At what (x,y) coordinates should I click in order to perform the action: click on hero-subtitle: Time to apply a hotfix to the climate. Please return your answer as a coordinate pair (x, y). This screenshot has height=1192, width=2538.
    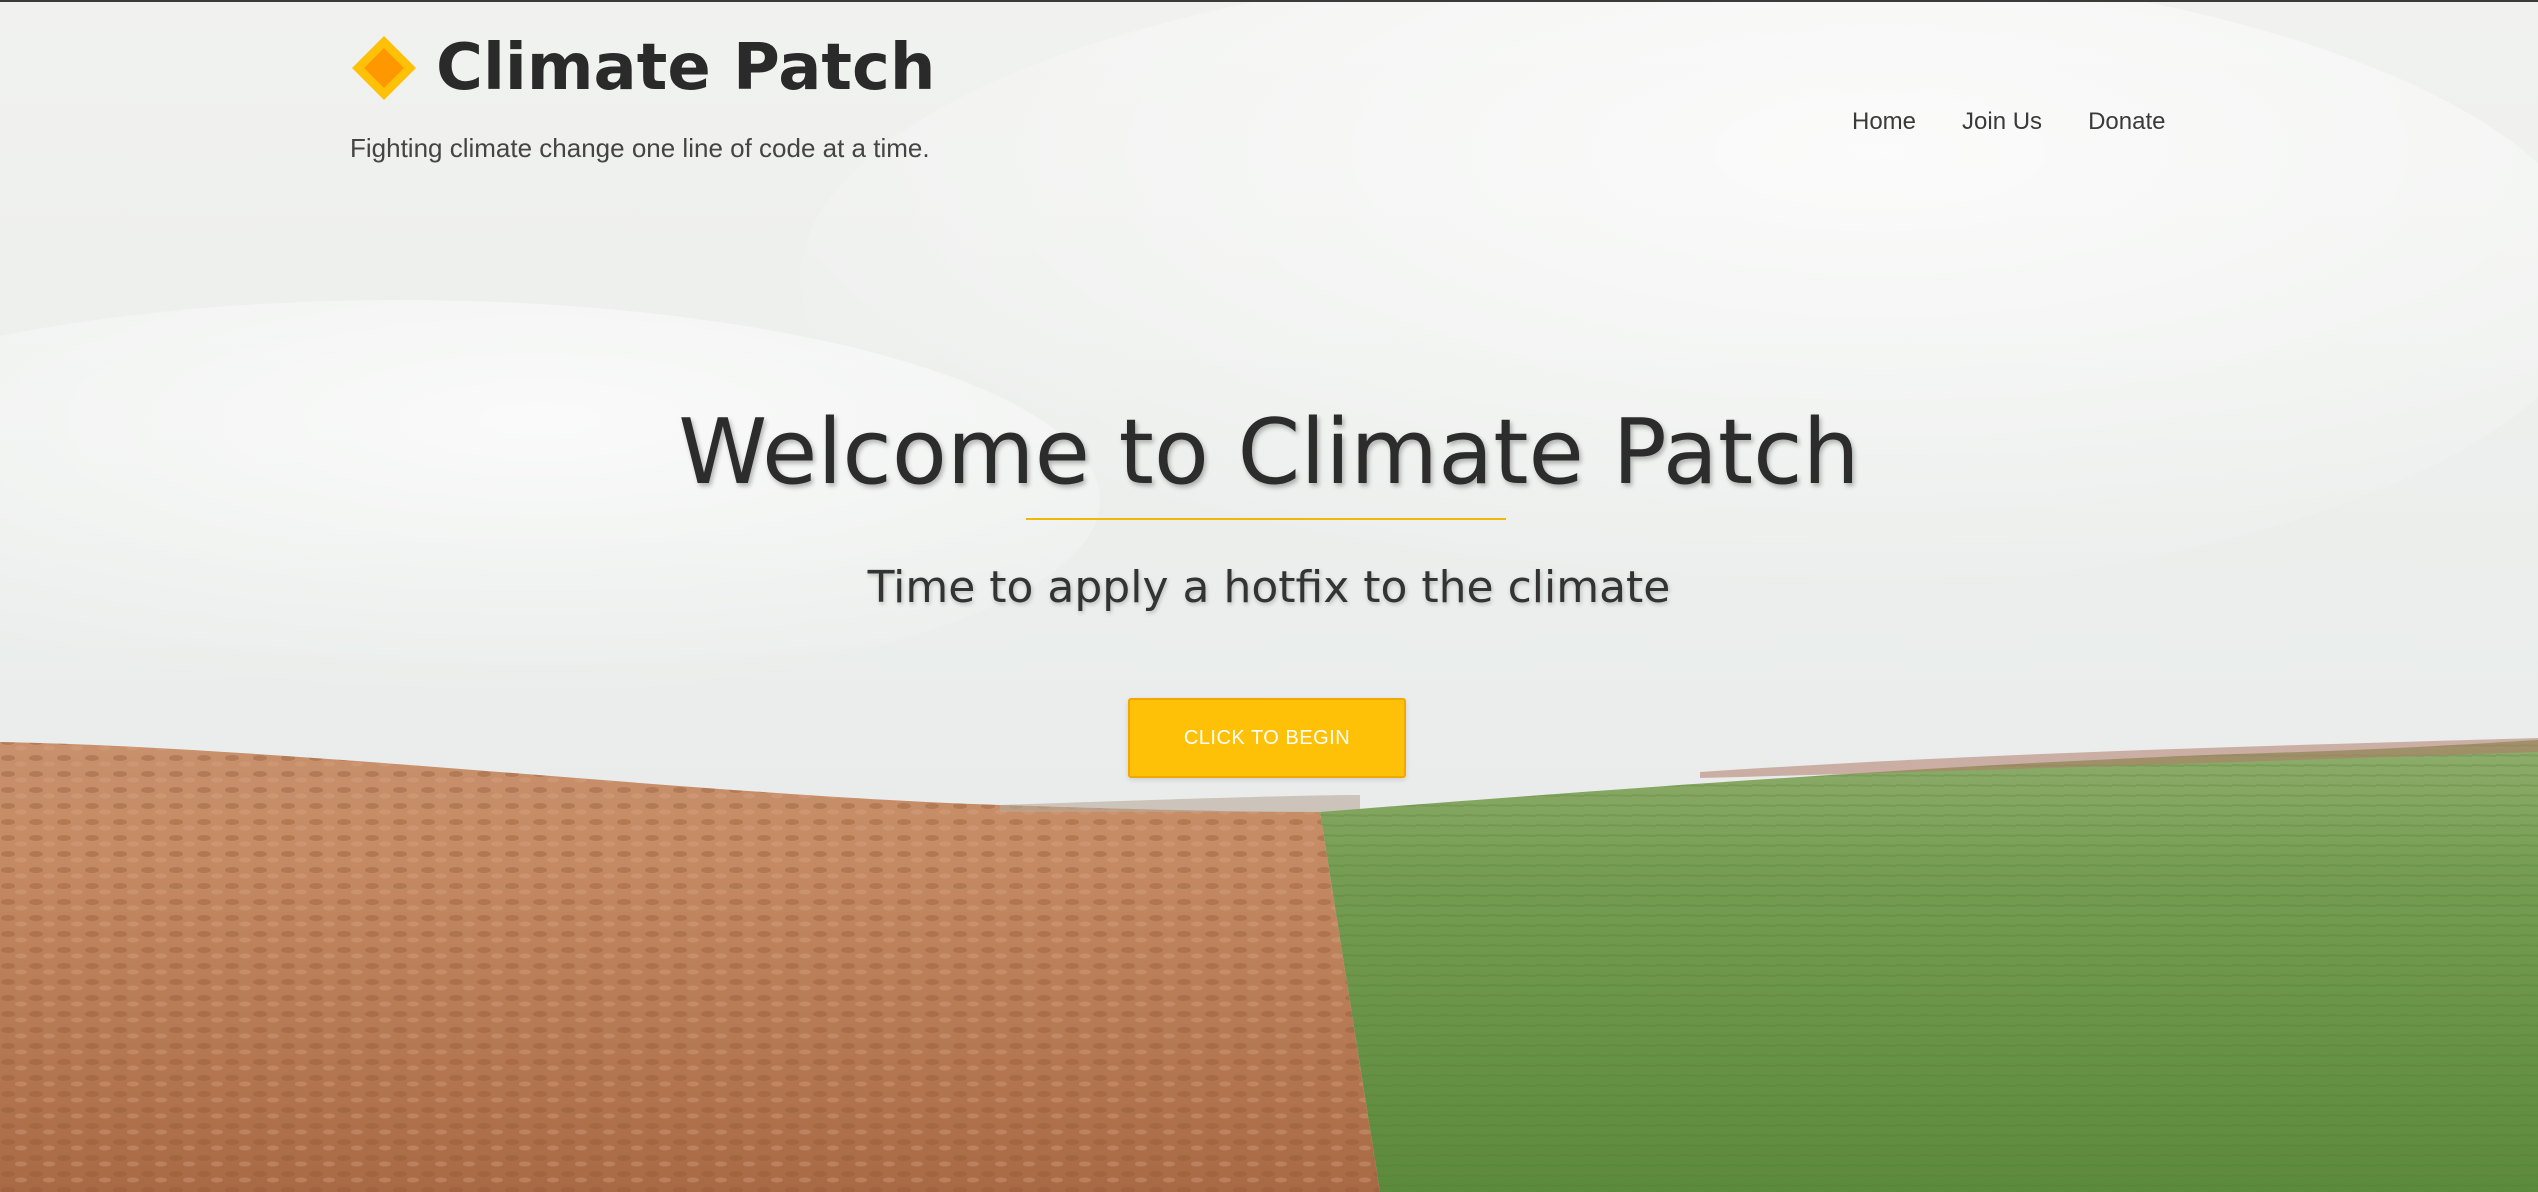
    Looking at the image, I should click on (1269, 587).